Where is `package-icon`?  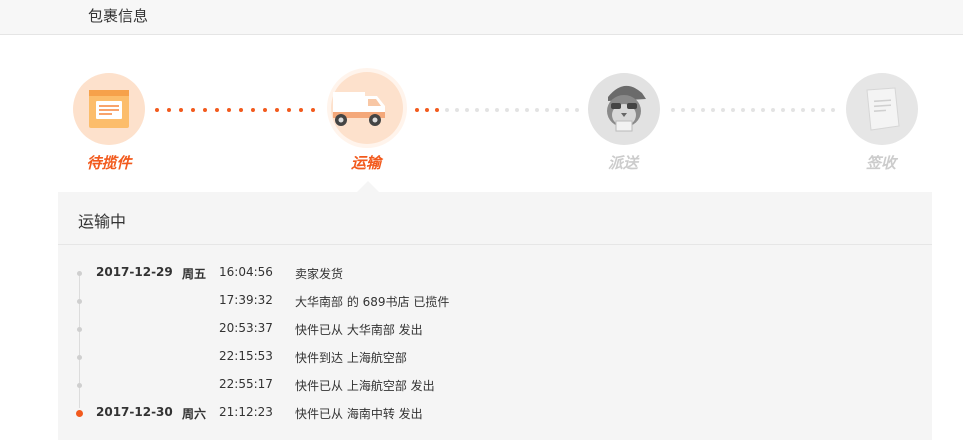
package-icon is located at coordinates (109, 109).